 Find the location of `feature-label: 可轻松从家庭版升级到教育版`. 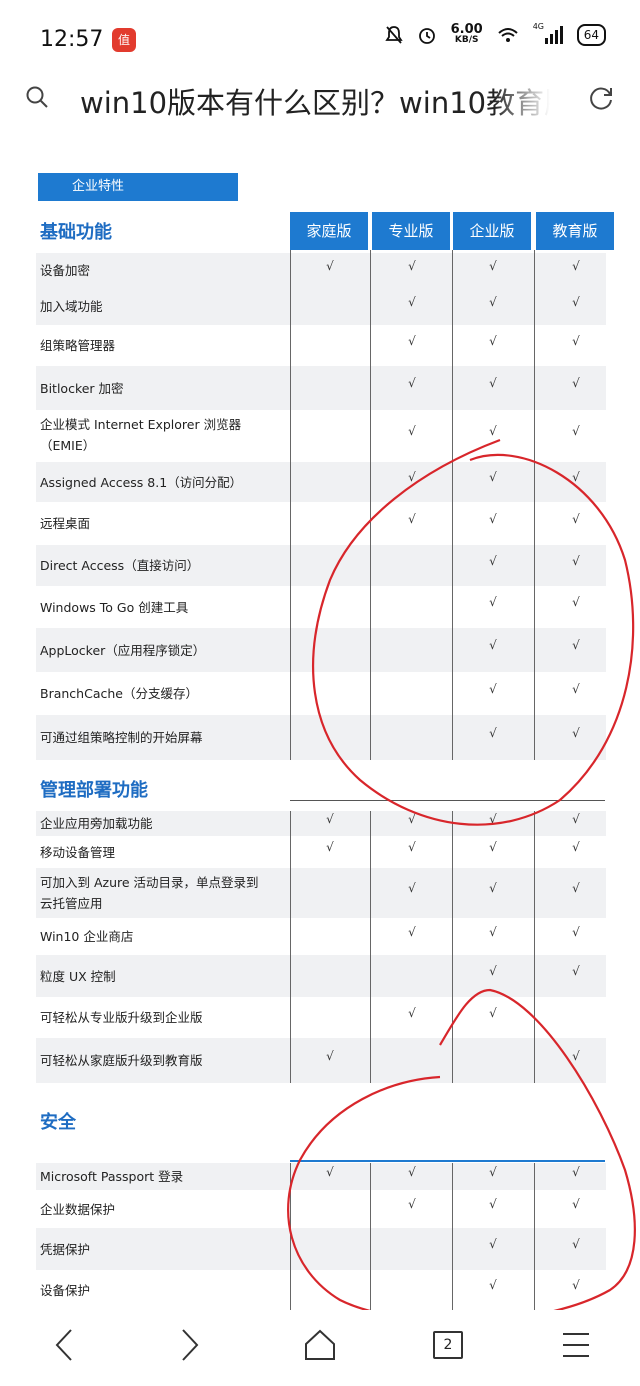

feature-label: 可轻松从家庭版升级到教育版 is located at coordinates (121, 1060).